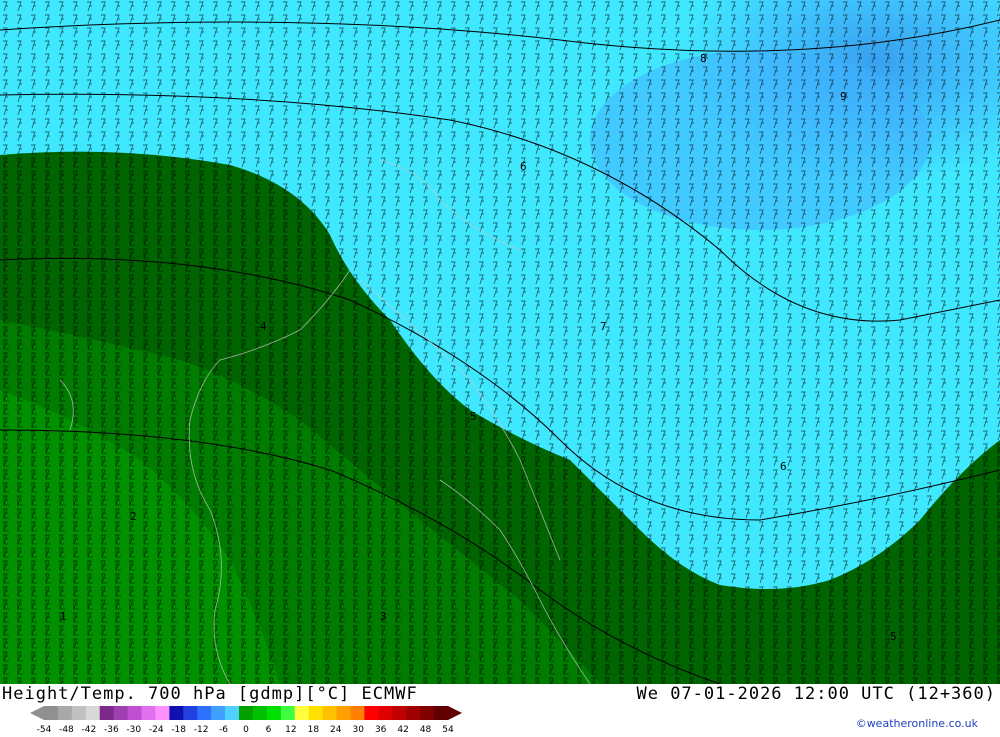 This screenshot has height=737, width=1000. I want to click on svg-text: 1, so click(63, 616).